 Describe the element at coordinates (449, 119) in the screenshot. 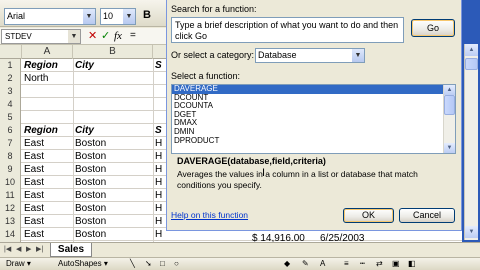

I see `function-list-scrollbar: ▲ ▼` at that location.